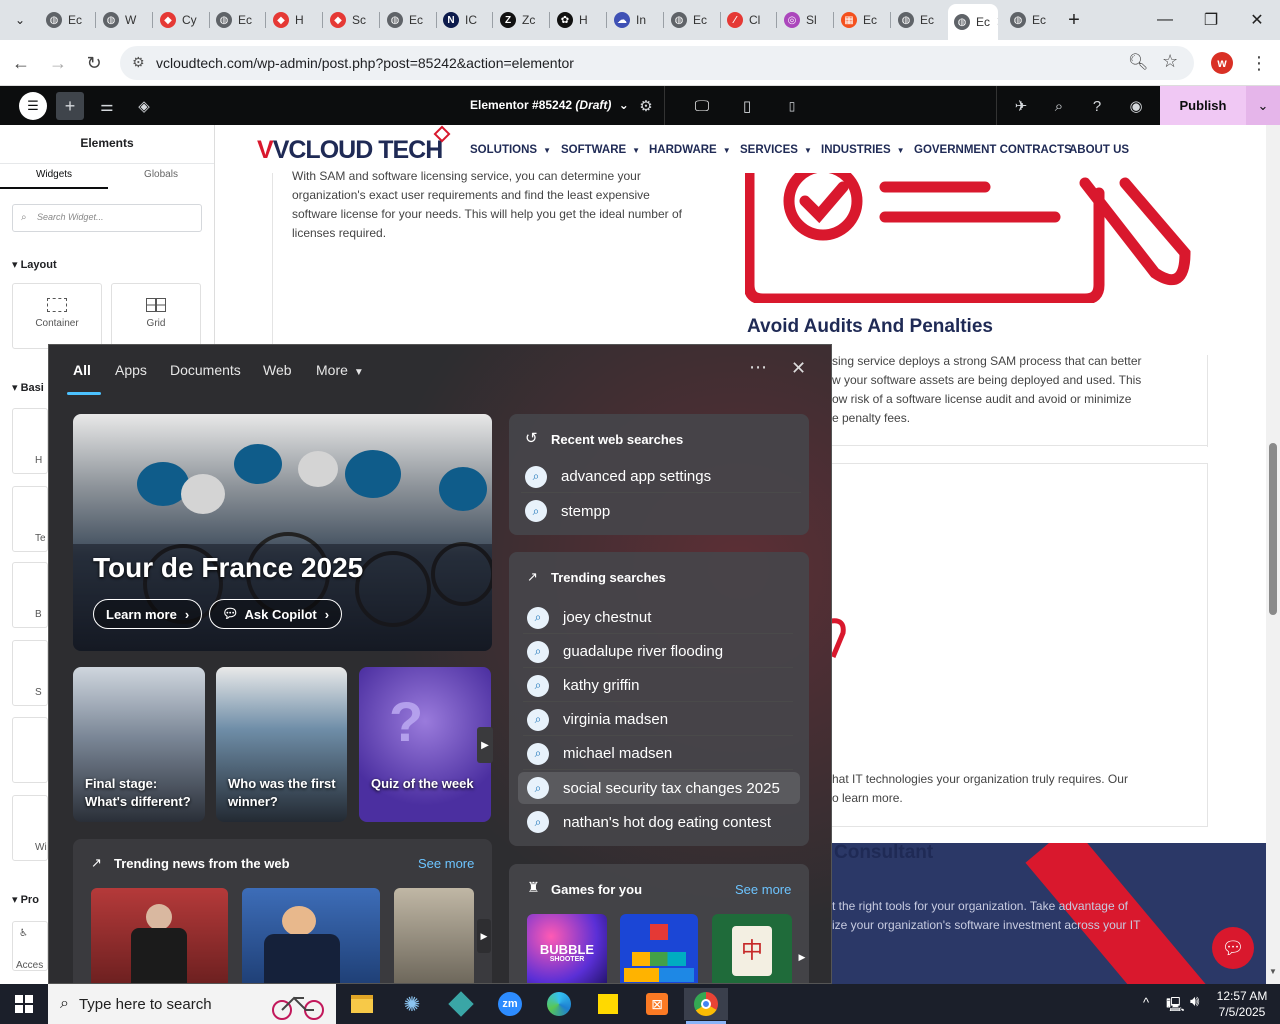 Image resolution: width=1280 pixels, height=1024 pixels. Describe the element at coordinates (702, 106) in the screenshot. I see `desktop-view-button: 🖵︎` at that location.